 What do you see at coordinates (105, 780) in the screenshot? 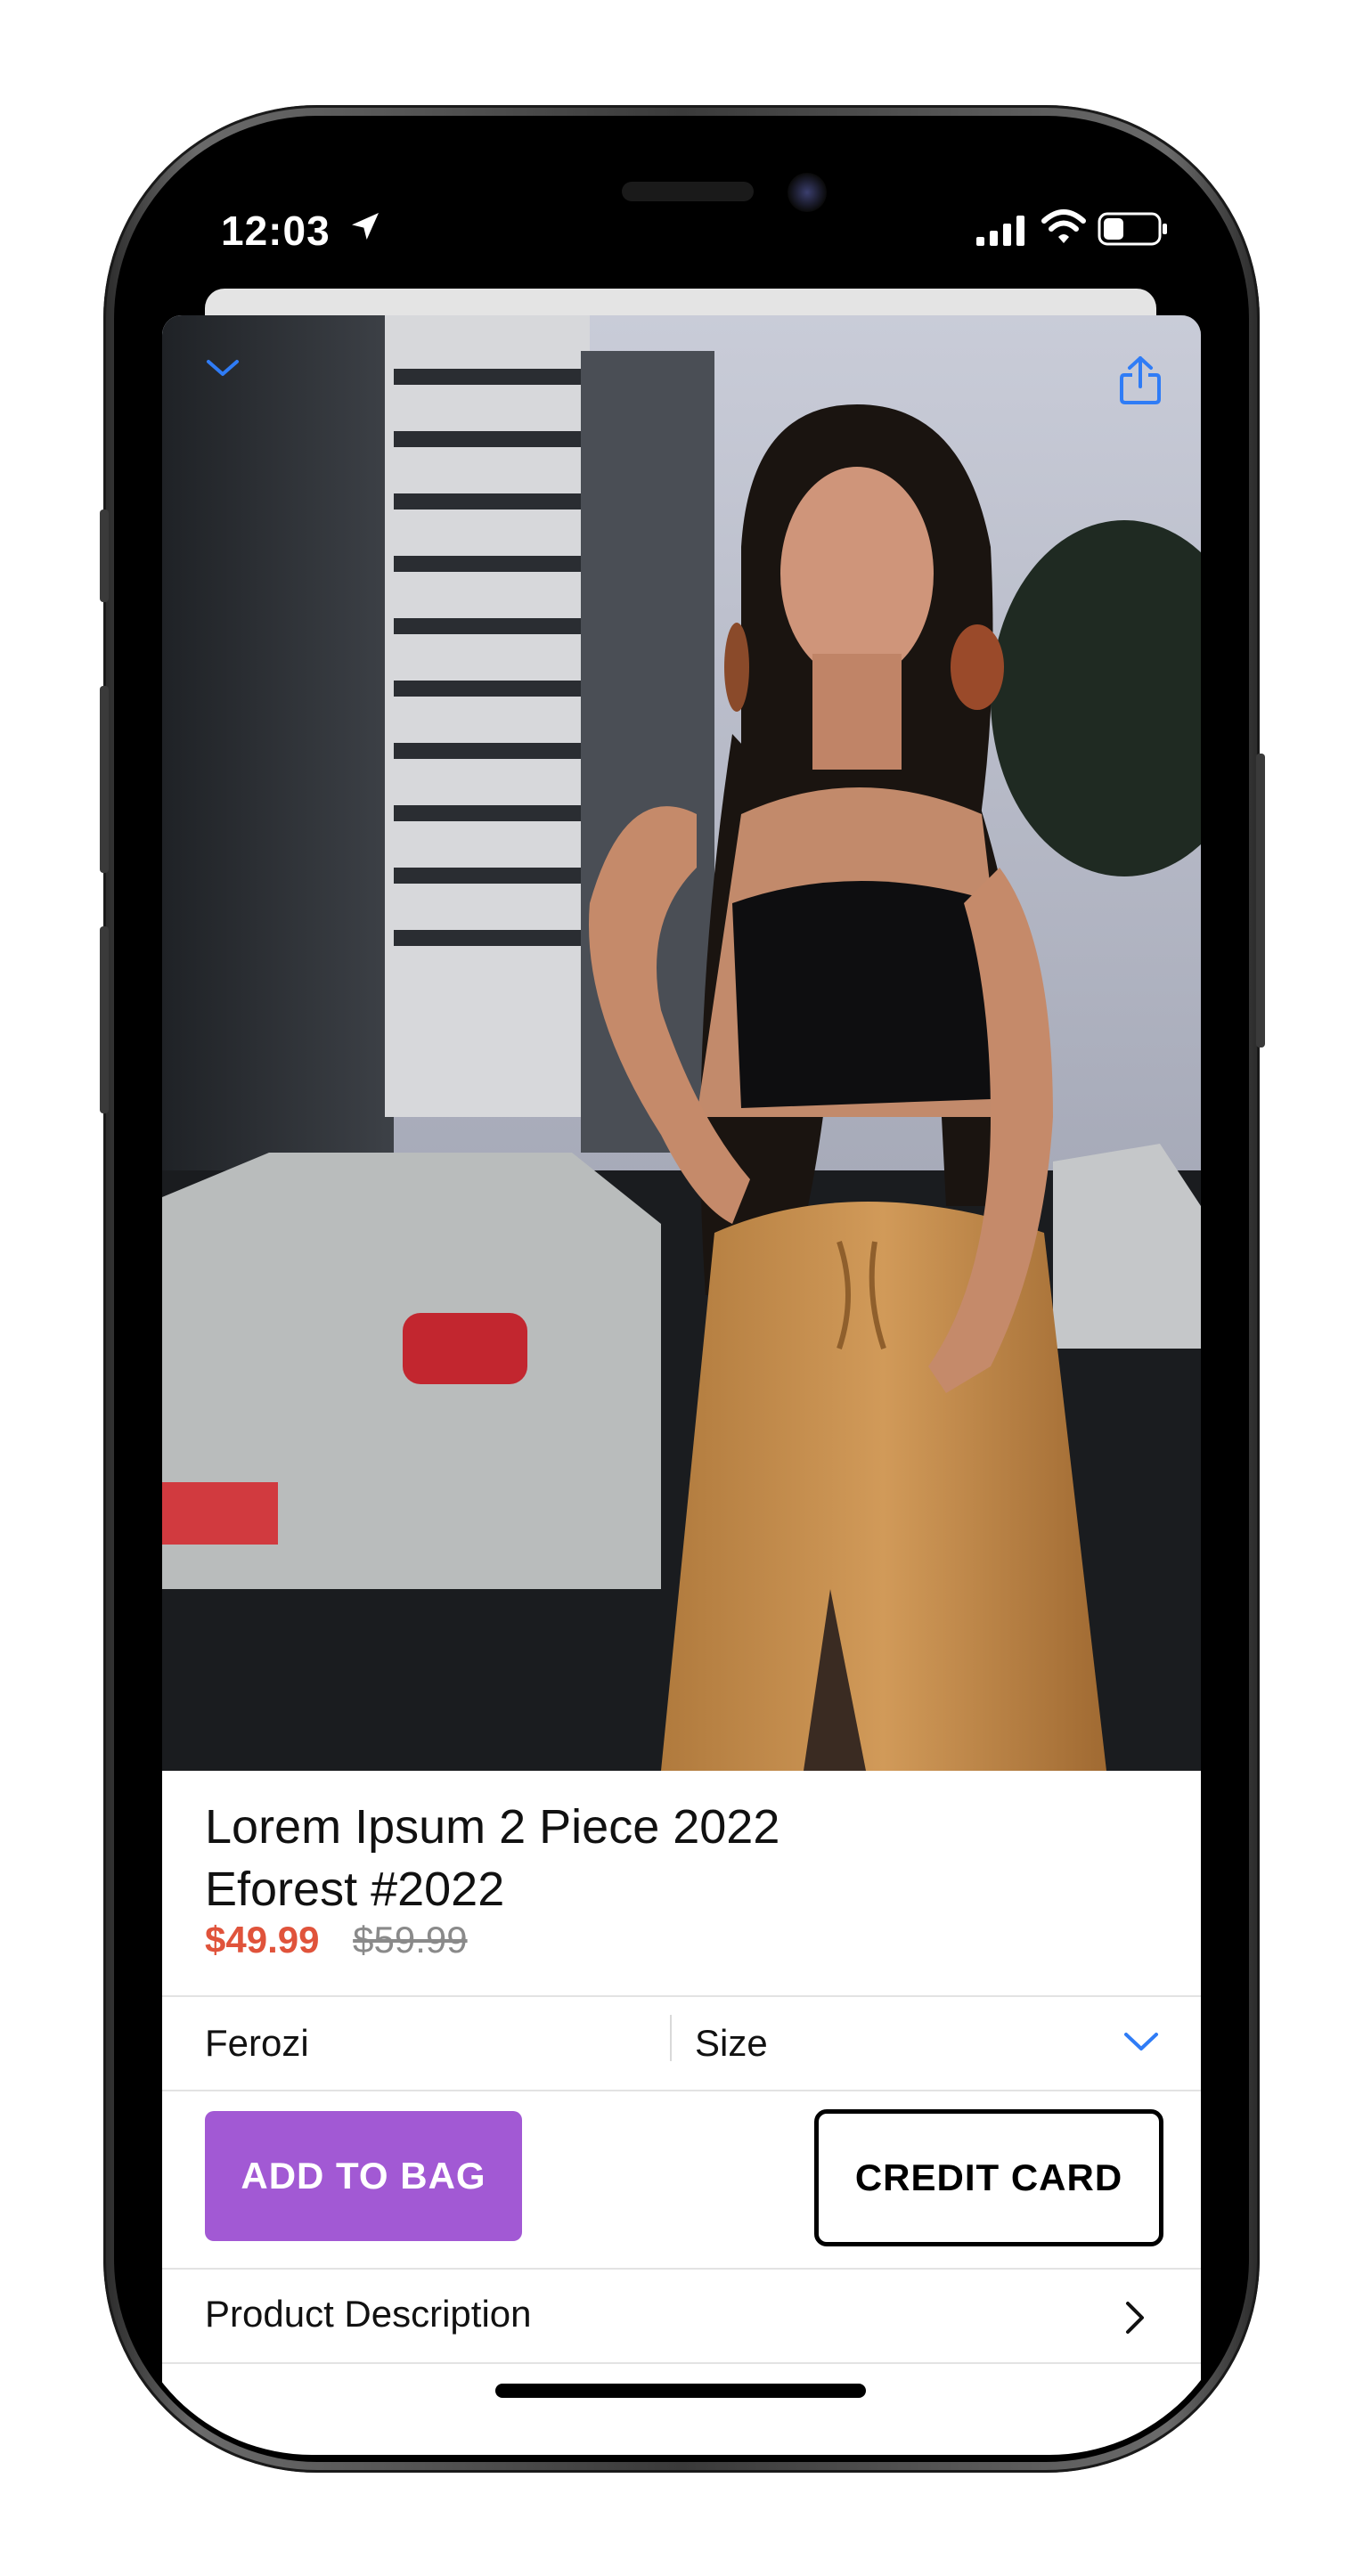
I see `volume-up-button` at bounding box center [105, 780].